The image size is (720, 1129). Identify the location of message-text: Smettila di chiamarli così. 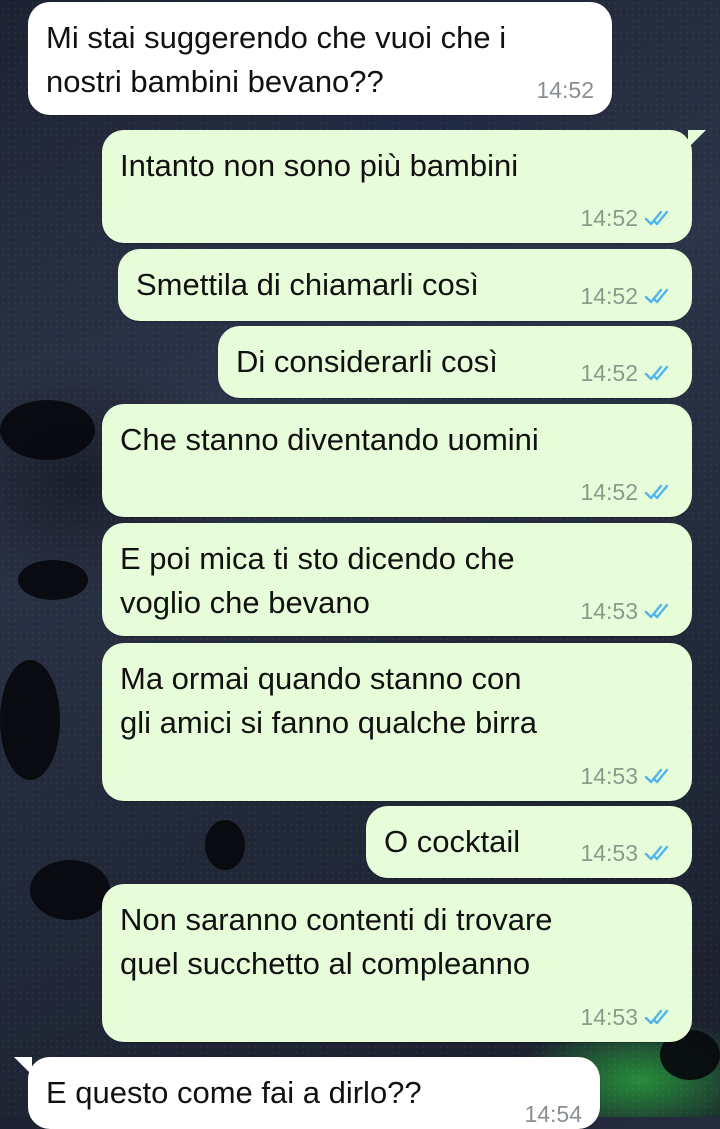
(307, 284).